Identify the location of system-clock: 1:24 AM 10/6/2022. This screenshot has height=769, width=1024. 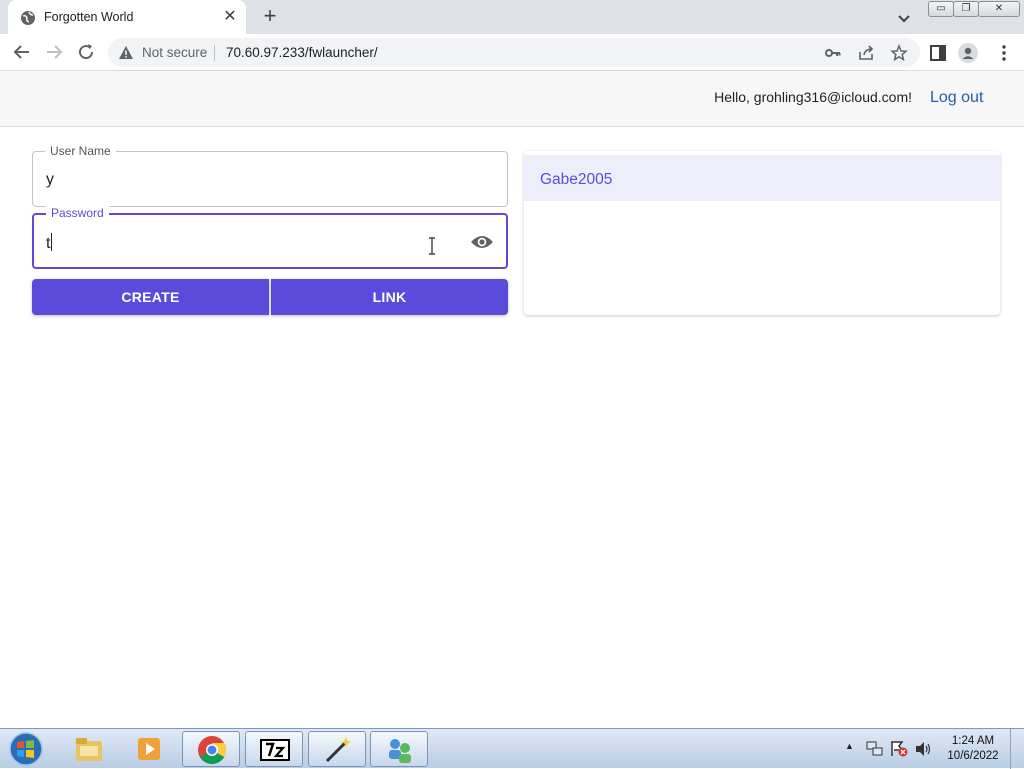
(973, 749).